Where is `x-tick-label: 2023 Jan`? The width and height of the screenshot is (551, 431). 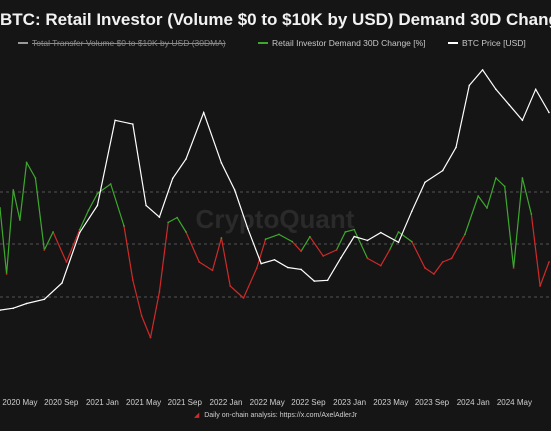 x-tick-label: 2023 Jan is located at coordinates (349, 402).